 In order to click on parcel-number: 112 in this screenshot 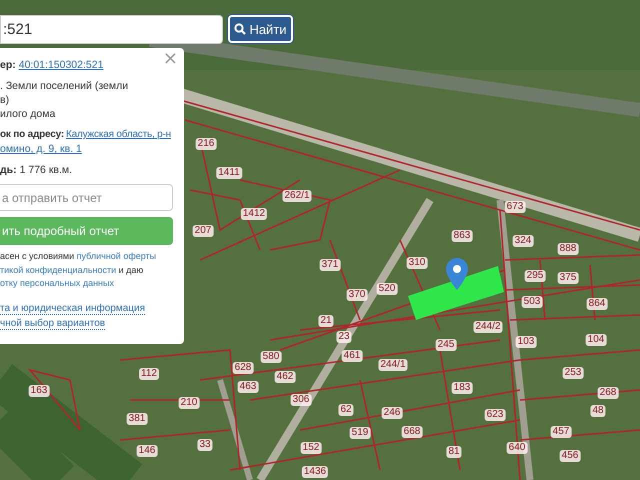, I will do `click(149, 374)`.